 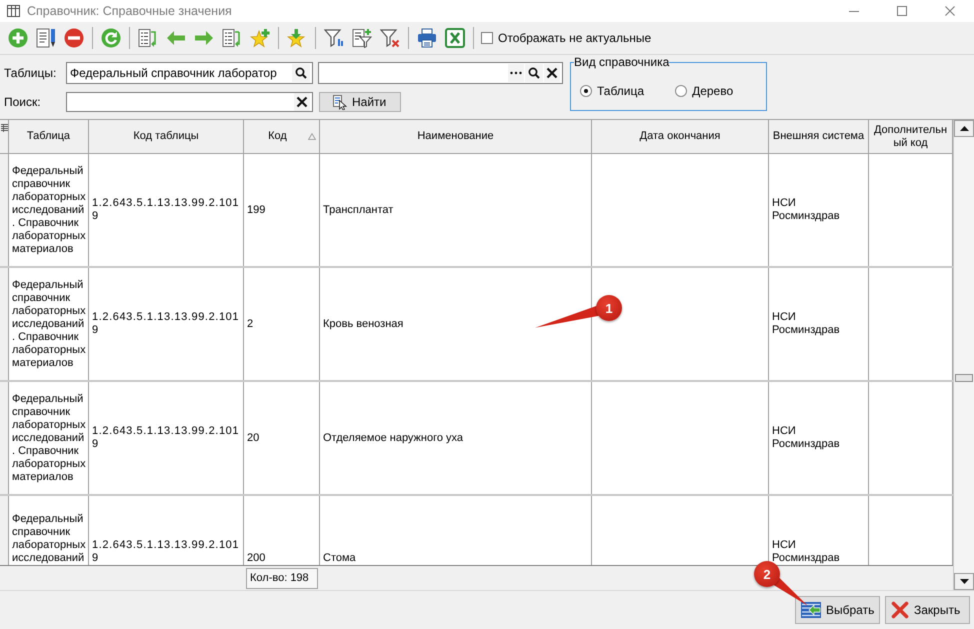 I want to click on table-cell: 20, so click(x=253, y=438).